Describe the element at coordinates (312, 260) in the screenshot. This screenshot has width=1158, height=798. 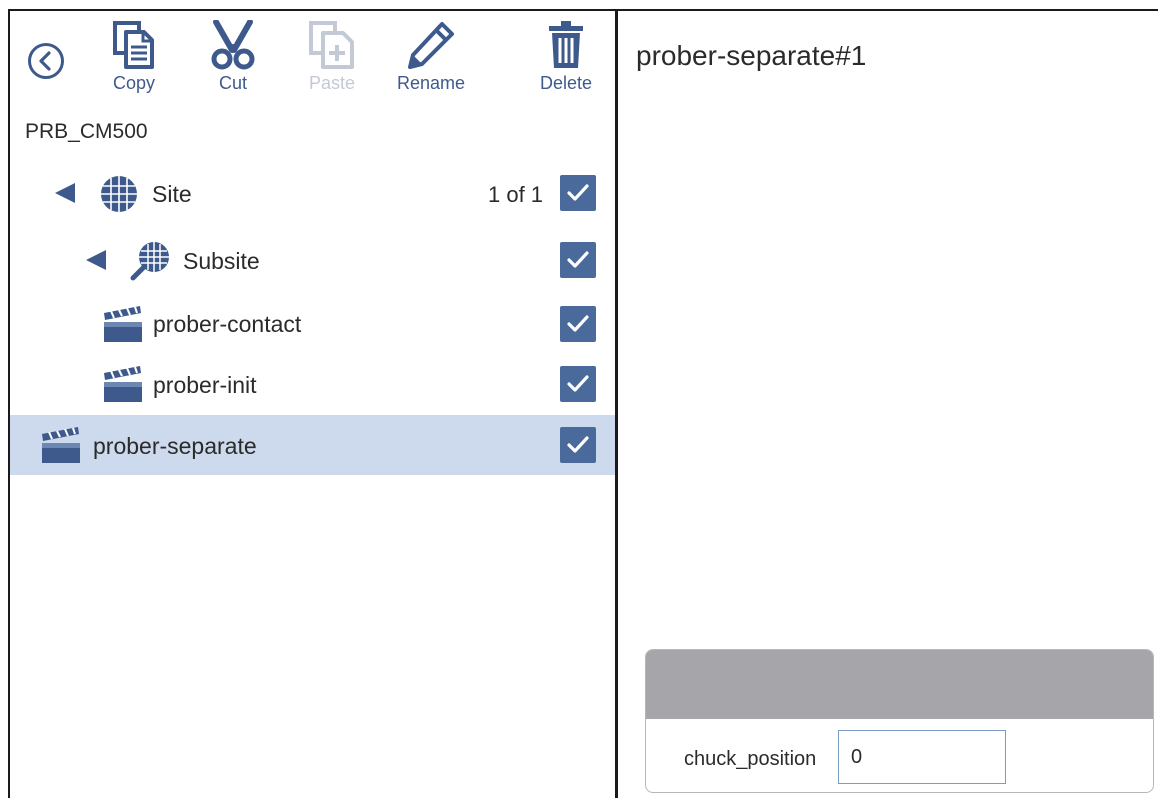
I see `tree-row-subsite: Subsite` at that location.